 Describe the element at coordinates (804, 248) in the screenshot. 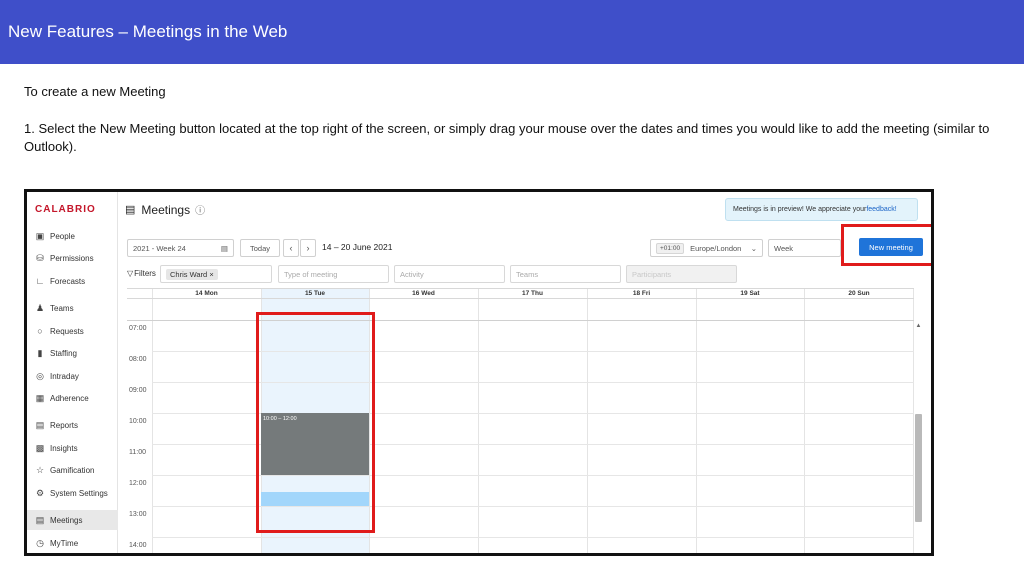

I see `view-select: Week` at that location.